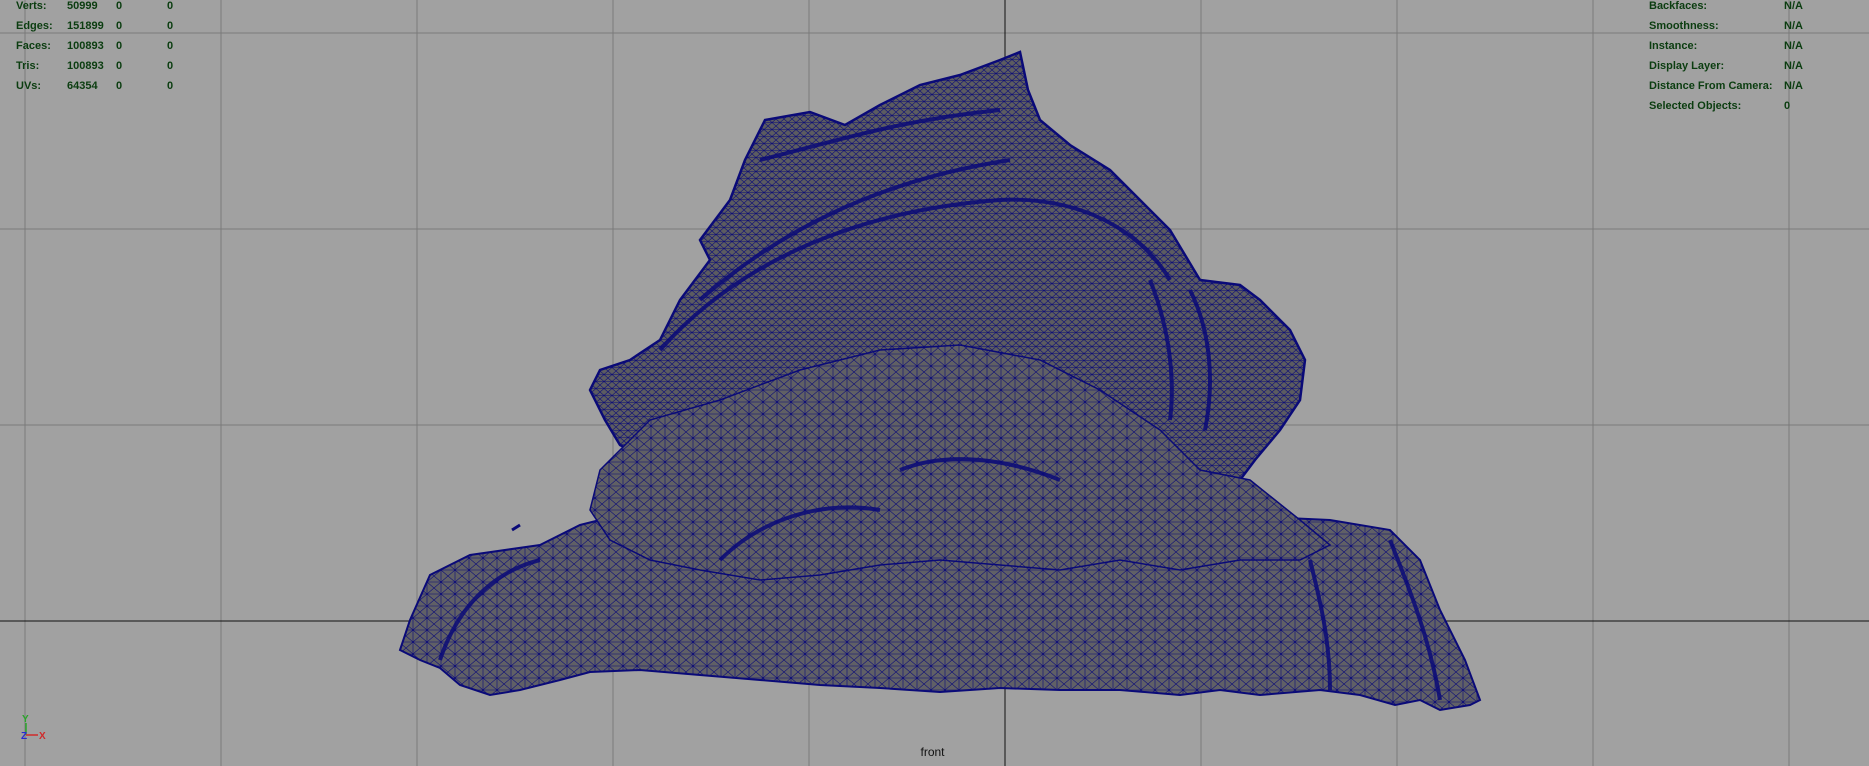 This screenshot has height=766, width=1869. Describe the element at coordinates (1759, 46) in the screenshot. I see `hud-row-instance: Instance: N/A` at that location.